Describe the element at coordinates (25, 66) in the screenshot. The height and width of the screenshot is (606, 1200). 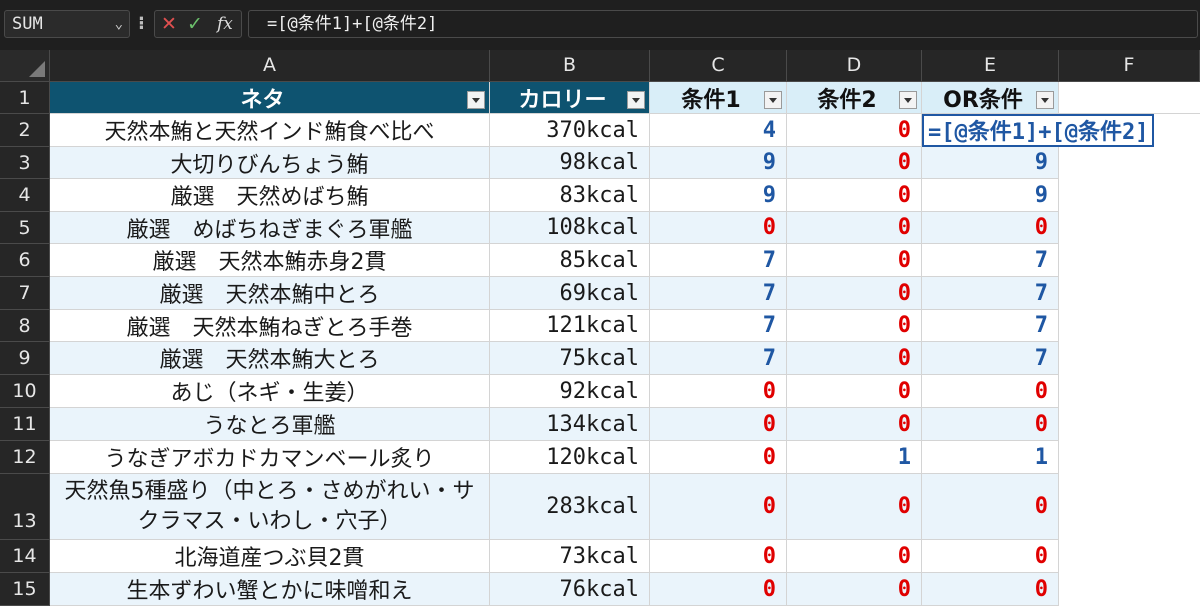
I see `select-all-corner` at that location.